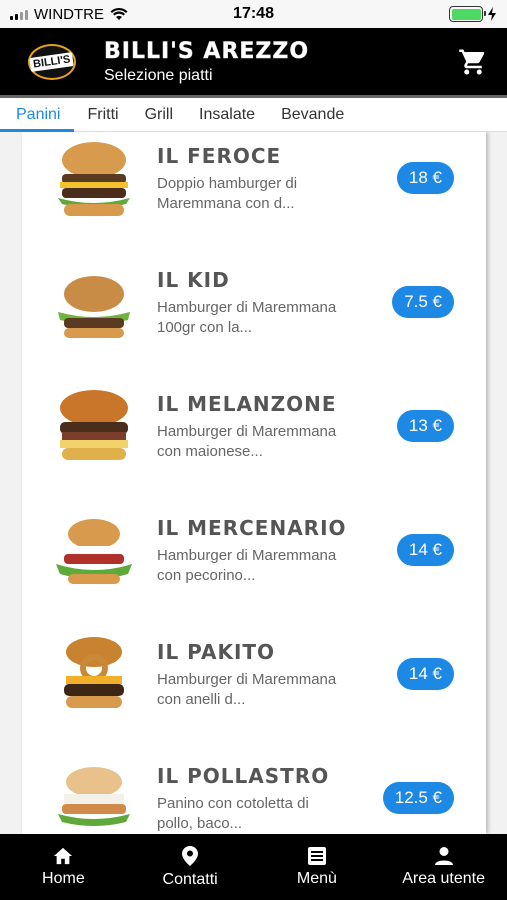 The width and height of the screenshot is (507, 900). What do you see at coordinates (190, 867) in the screenshot?
I see `nav-contatti: Contatti` at bounding box center [190, 867].